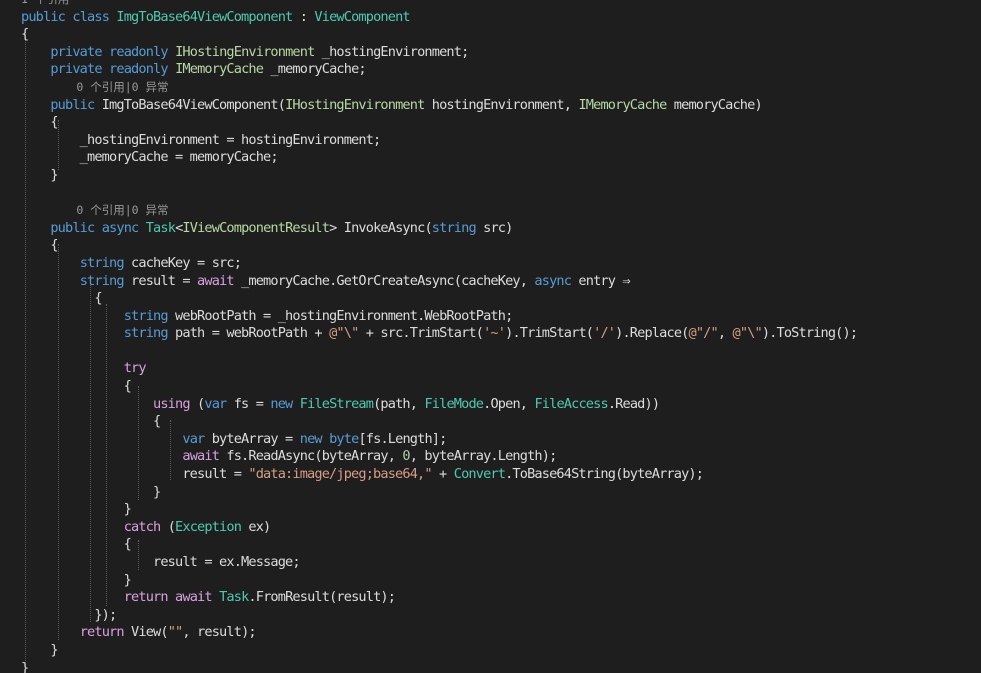  I want to click on code-token-plain: .ToBase64String(byteArray);, so click(604, 474).